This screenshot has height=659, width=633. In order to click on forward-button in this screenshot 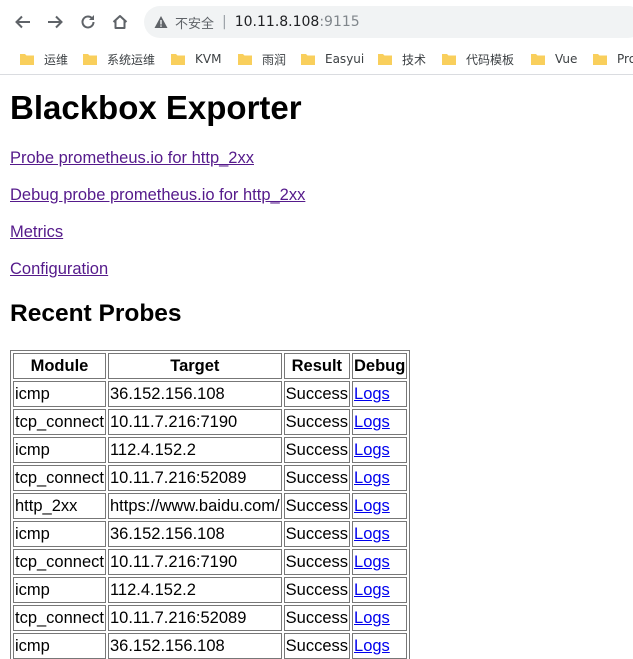, I will do `click(55, 22)`.